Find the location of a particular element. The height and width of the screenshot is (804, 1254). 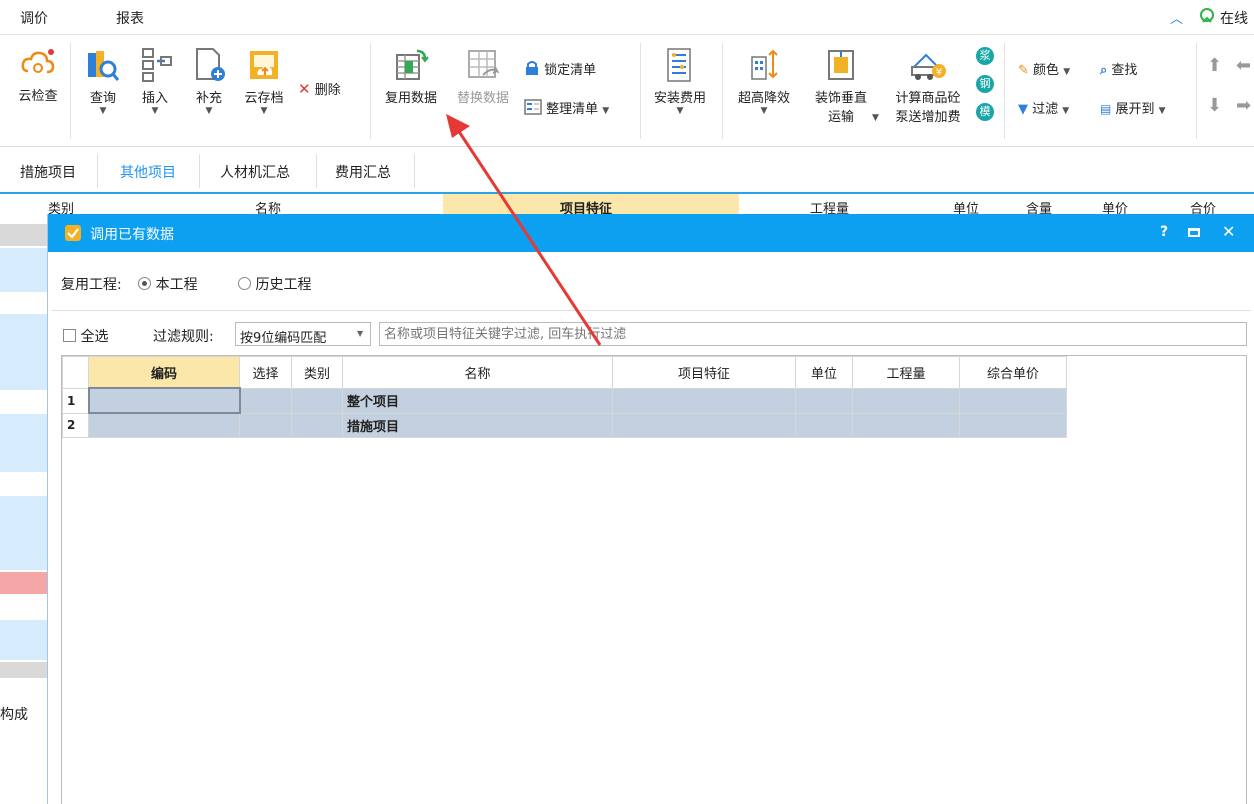

supplement-button: 补充 ▼ is located at coordinates (209, 81).